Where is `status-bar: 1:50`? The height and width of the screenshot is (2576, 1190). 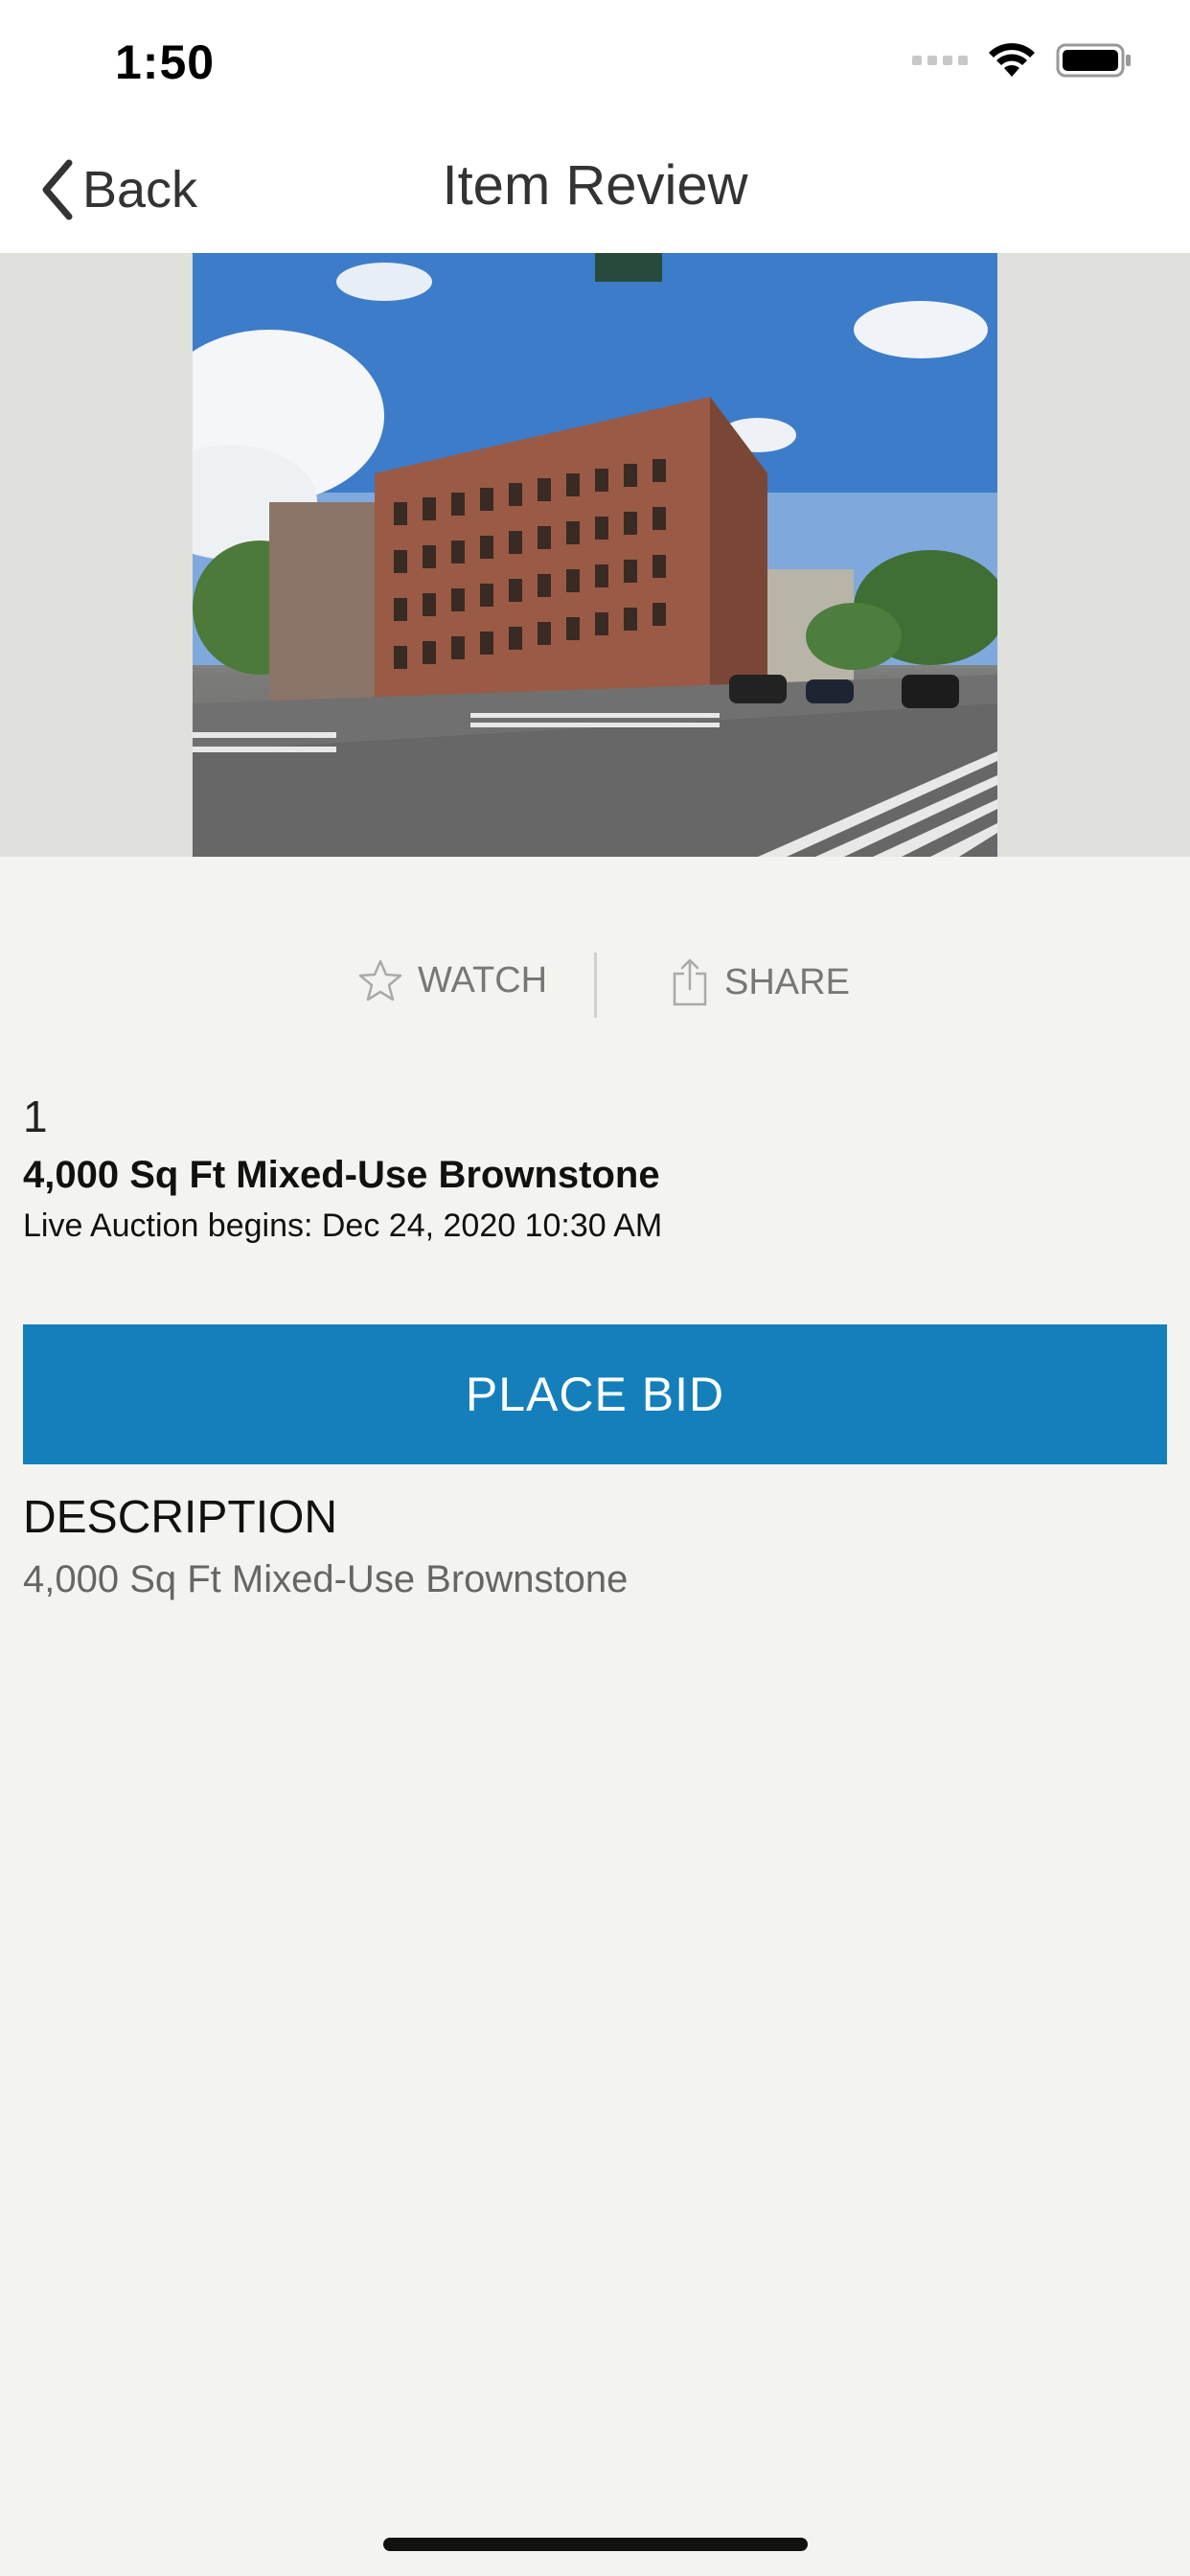 status-bar: 1:50 is located at coordinates (595, 63).